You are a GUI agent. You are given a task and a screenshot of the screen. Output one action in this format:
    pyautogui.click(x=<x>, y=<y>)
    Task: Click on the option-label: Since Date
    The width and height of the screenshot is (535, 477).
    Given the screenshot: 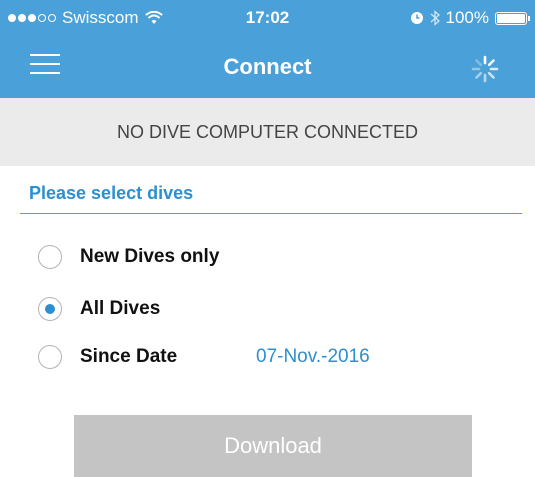 What is the action you would take?
    pyautogui.click(x=129, y=356)
    